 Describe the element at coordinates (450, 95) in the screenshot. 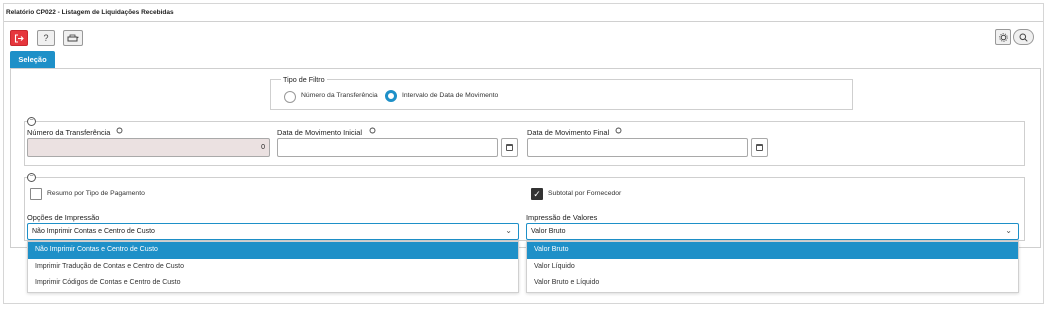

I see `radio-intervalo-data-label: Intervalo de Data de Movimento` at that location.